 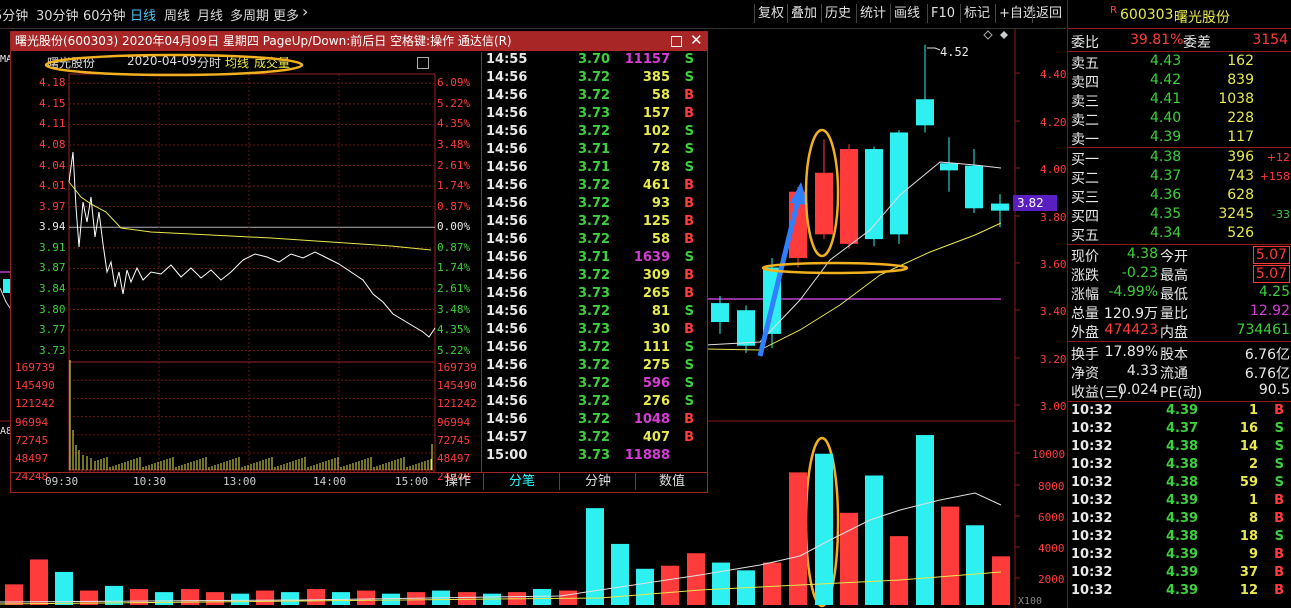 What do you see at coordinates (521, 481) in the screenshot?
I see `tick-tab: 分笔` at bounding box center [521, 481].